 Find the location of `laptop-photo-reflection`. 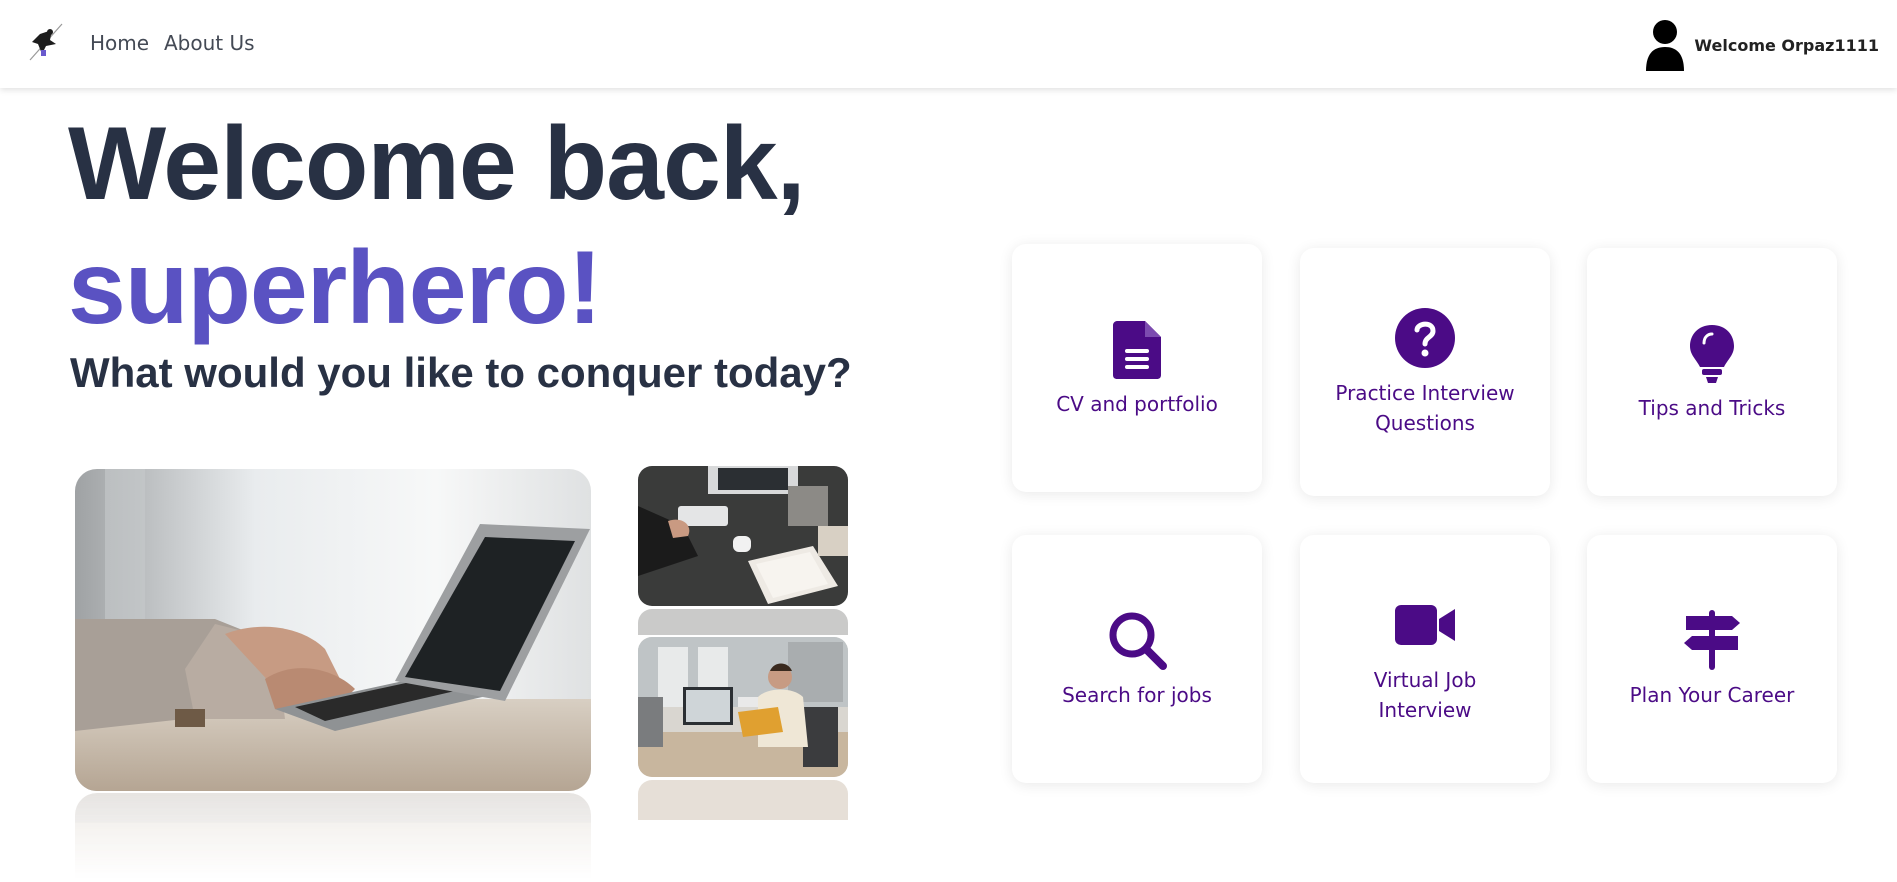

laptop-photo-reflection is located at coordinates (333, 836).